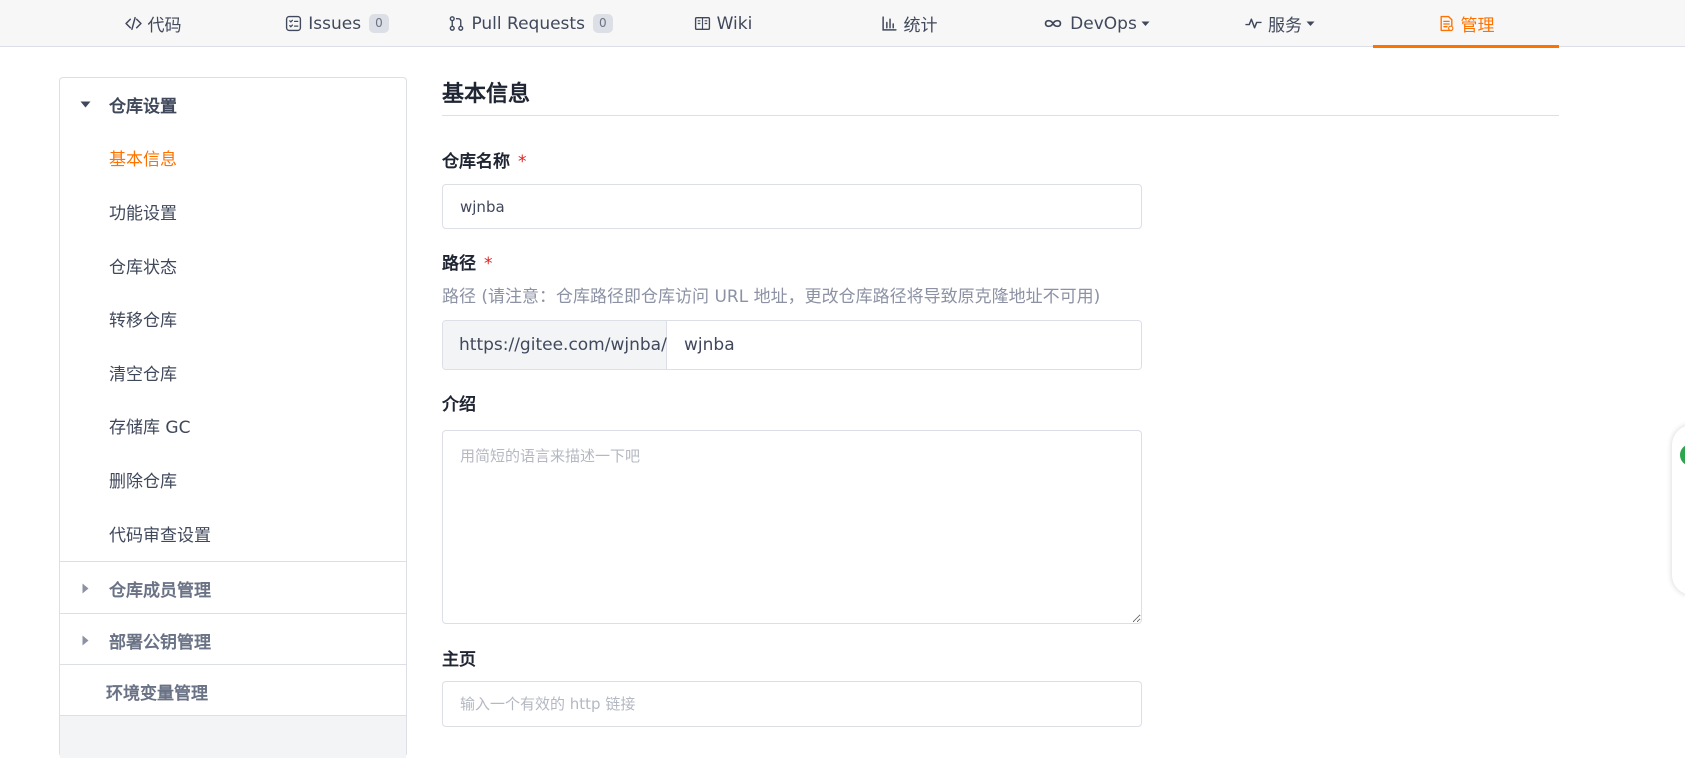 The width and height of the screenshot is (1685, 758). What do you see at coordinates (133, 23) in the screenshot?
I see `code-icon` at bounding box center [133, 23].